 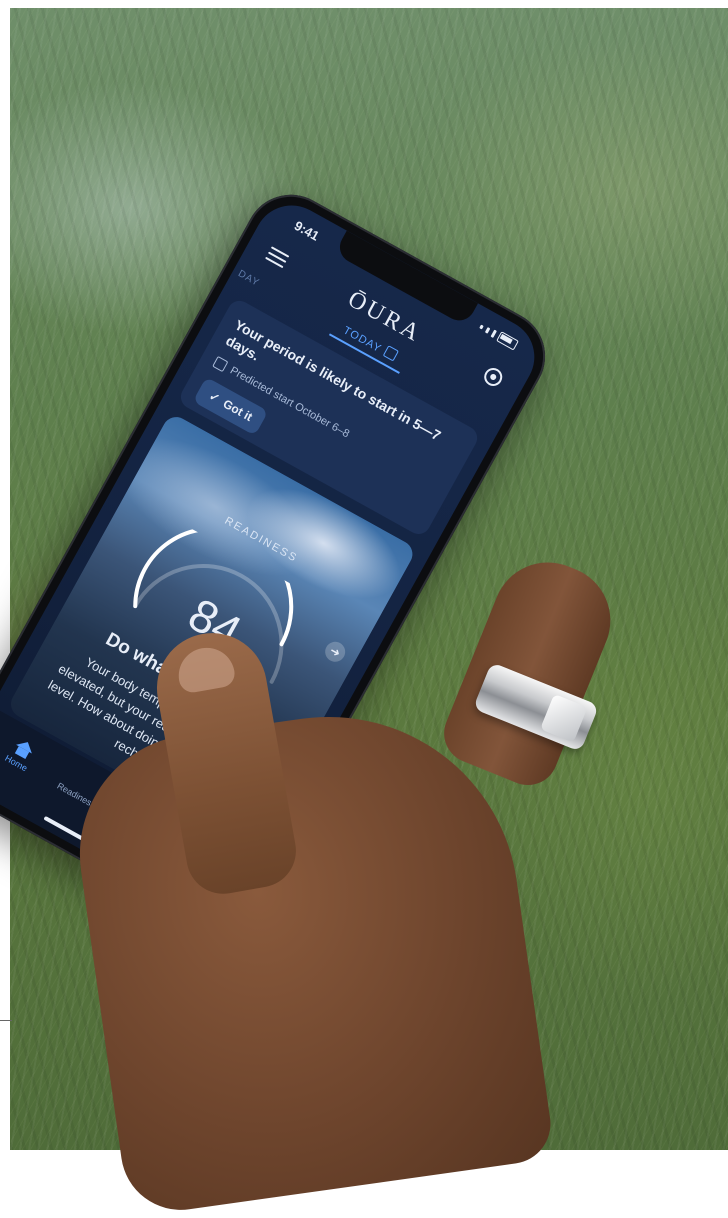 What do you see at coordinates (482, 327) in the screenshot?
I see `signal-icon` at bounding box center [482, 327].